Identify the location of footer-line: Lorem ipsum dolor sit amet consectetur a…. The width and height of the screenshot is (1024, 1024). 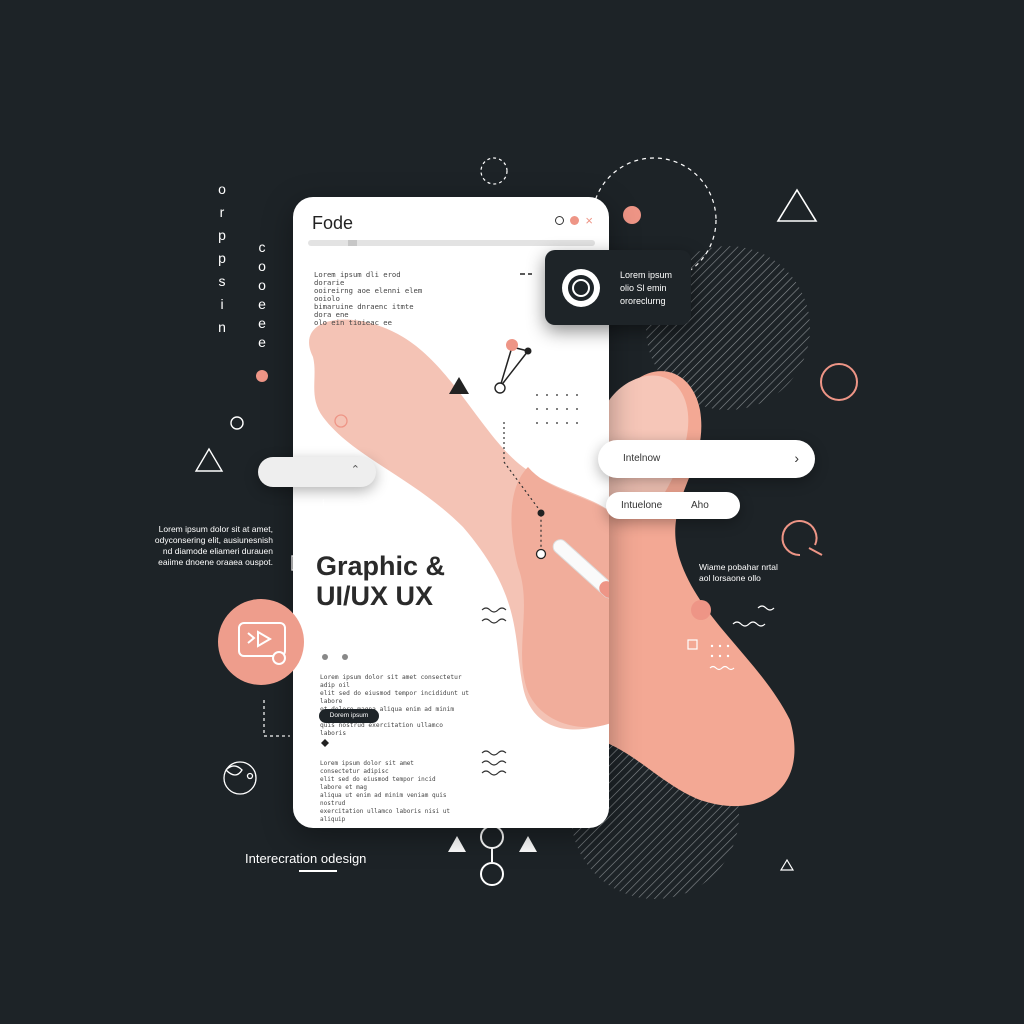
(367, 767).